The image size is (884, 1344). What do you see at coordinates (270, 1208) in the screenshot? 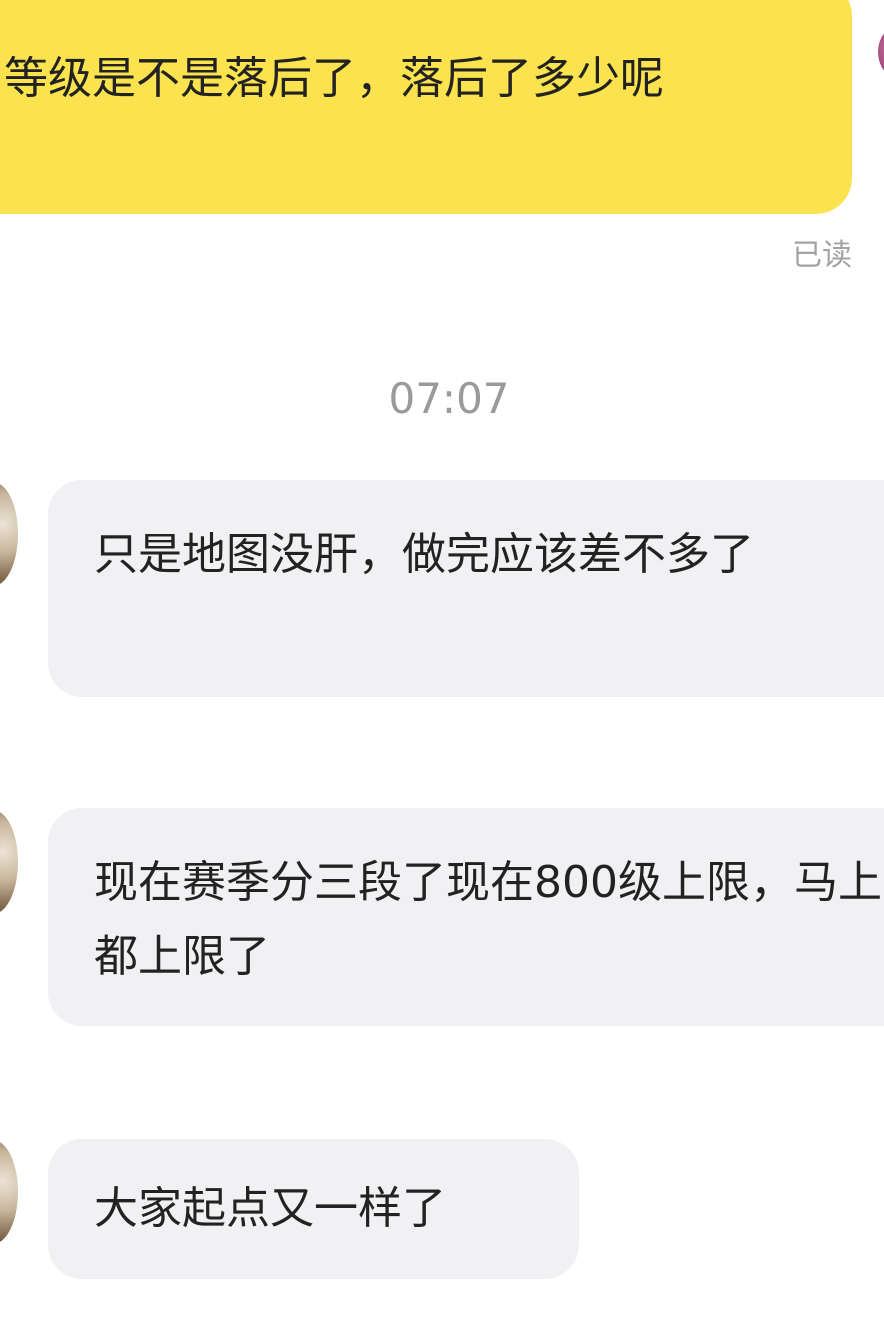
I see `incoming-message-text: 大家起点又一样了` at bounding box center [270, 1208].